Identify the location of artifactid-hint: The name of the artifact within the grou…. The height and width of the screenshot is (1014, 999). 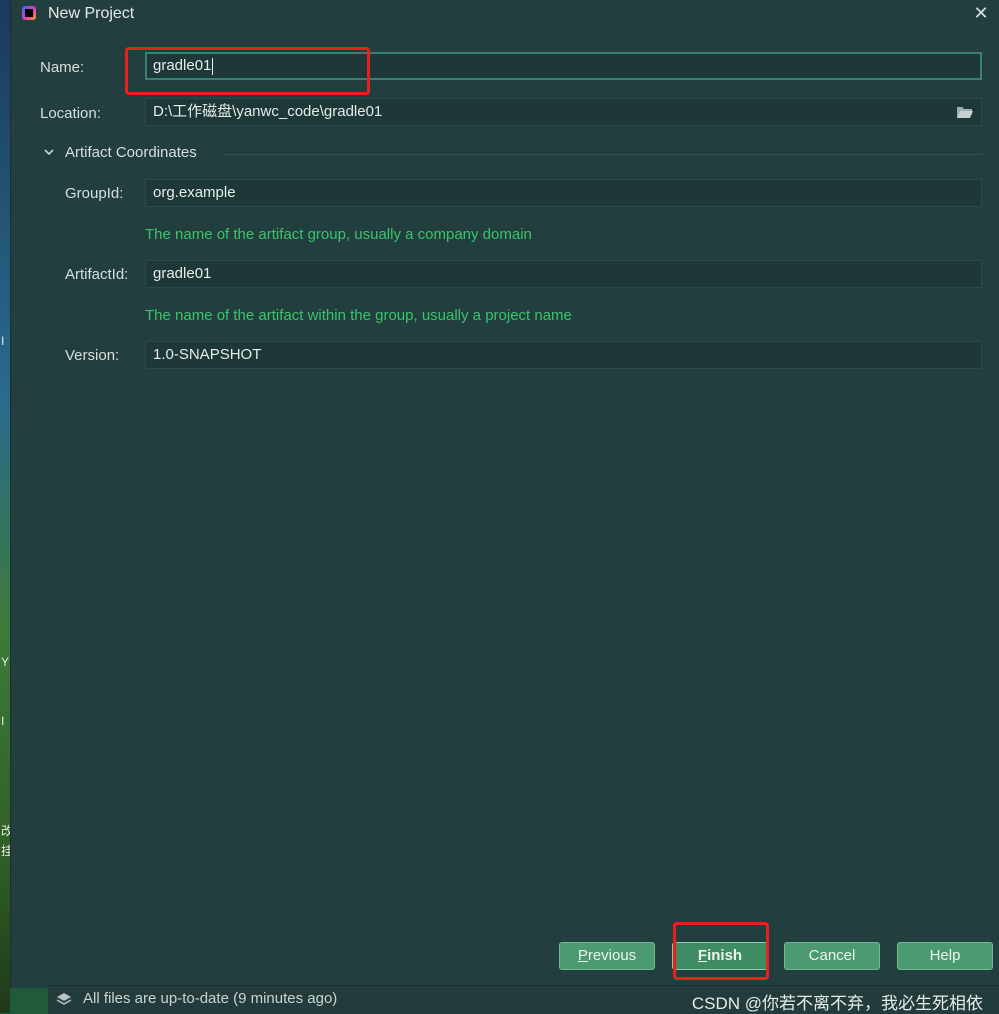
(358, 315).